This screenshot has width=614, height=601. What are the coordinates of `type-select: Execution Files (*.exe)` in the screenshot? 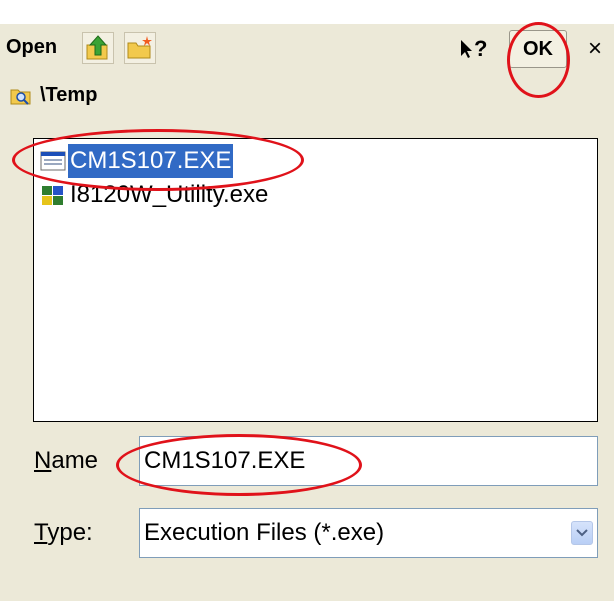 It's located at (368, 533).